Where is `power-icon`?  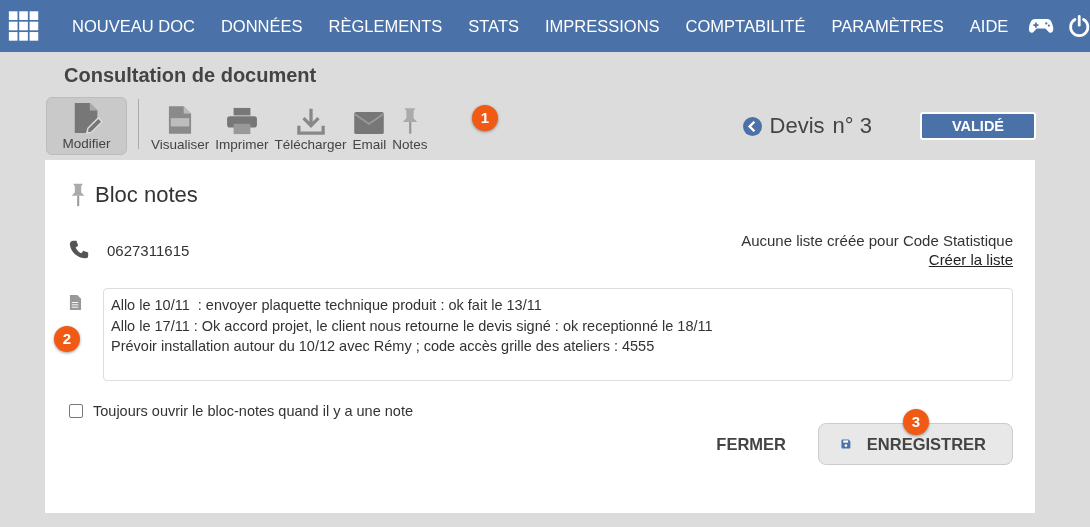
power-icon is located at coordinates (1078, 26).